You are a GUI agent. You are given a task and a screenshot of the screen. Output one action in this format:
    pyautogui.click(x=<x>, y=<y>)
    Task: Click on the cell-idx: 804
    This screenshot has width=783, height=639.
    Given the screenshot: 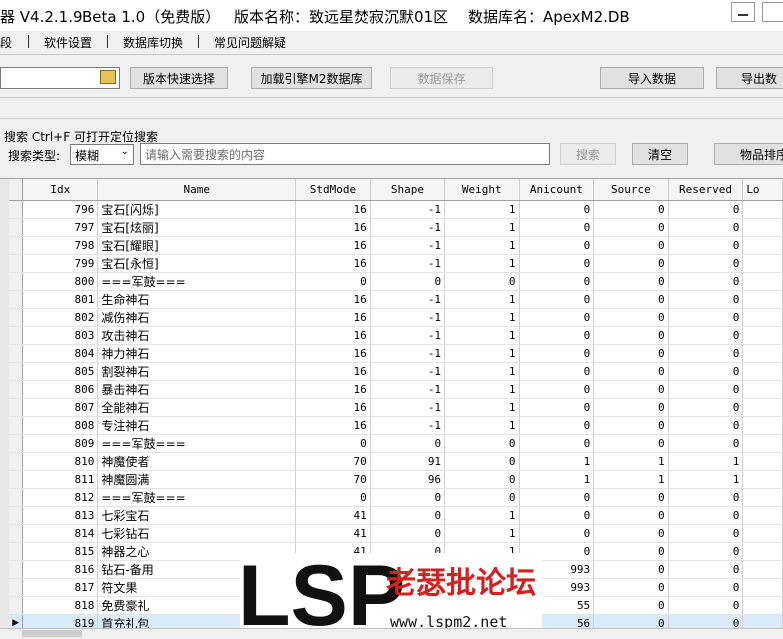 What is the action you would take?
    pyautogui.click(x=60, y=353)
    